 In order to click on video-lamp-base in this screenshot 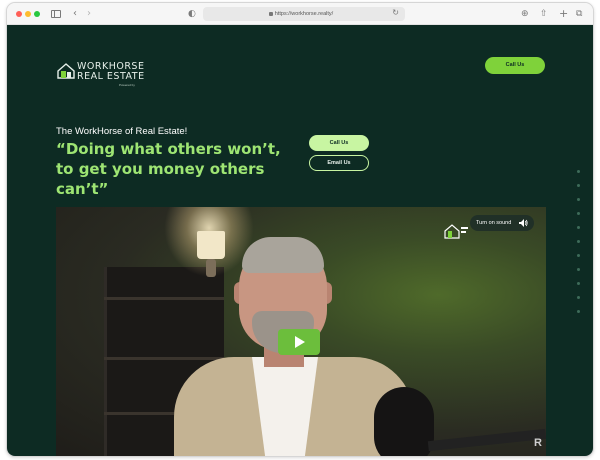, I will do `click(211, 268)`.